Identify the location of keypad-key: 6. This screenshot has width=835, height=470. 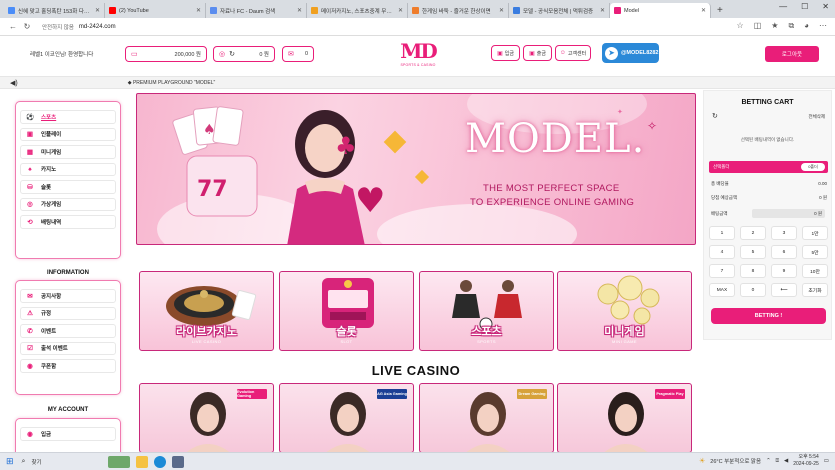
(784, 252).